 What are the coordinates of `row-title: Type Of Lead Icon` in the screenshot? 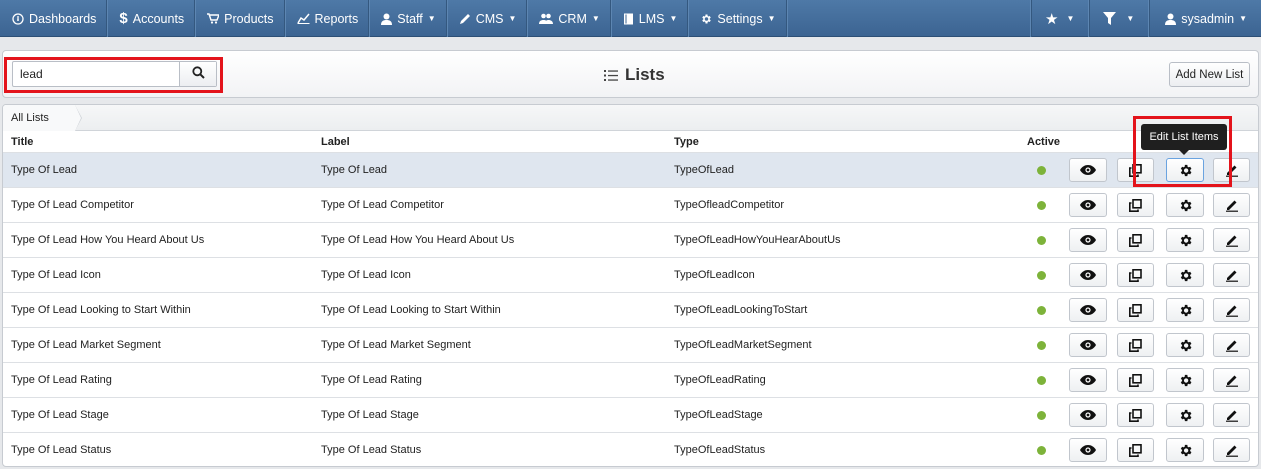 It's located at (56, 275).